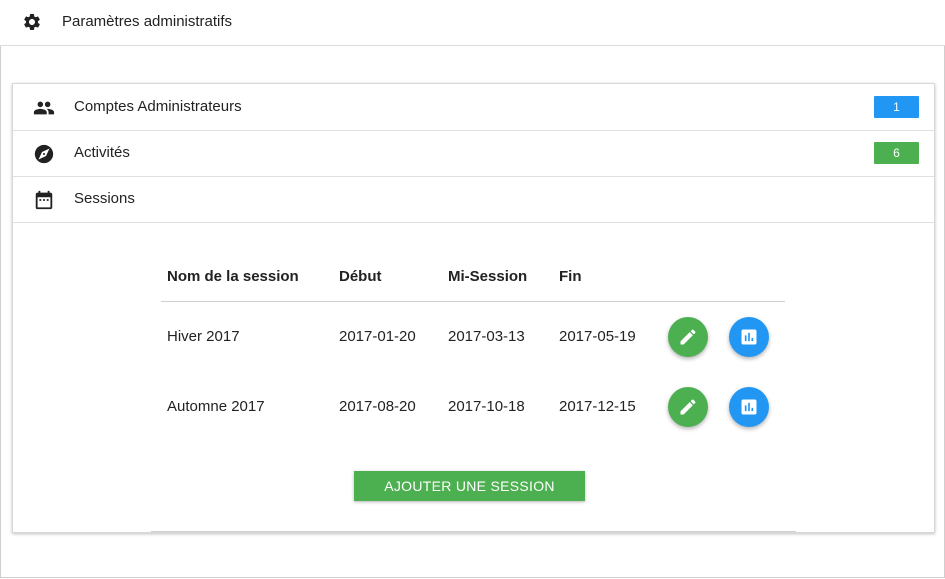 This screenshot has height=579, width=945. I want to click on session-mid: 2017-10-18, so click(486, 406).